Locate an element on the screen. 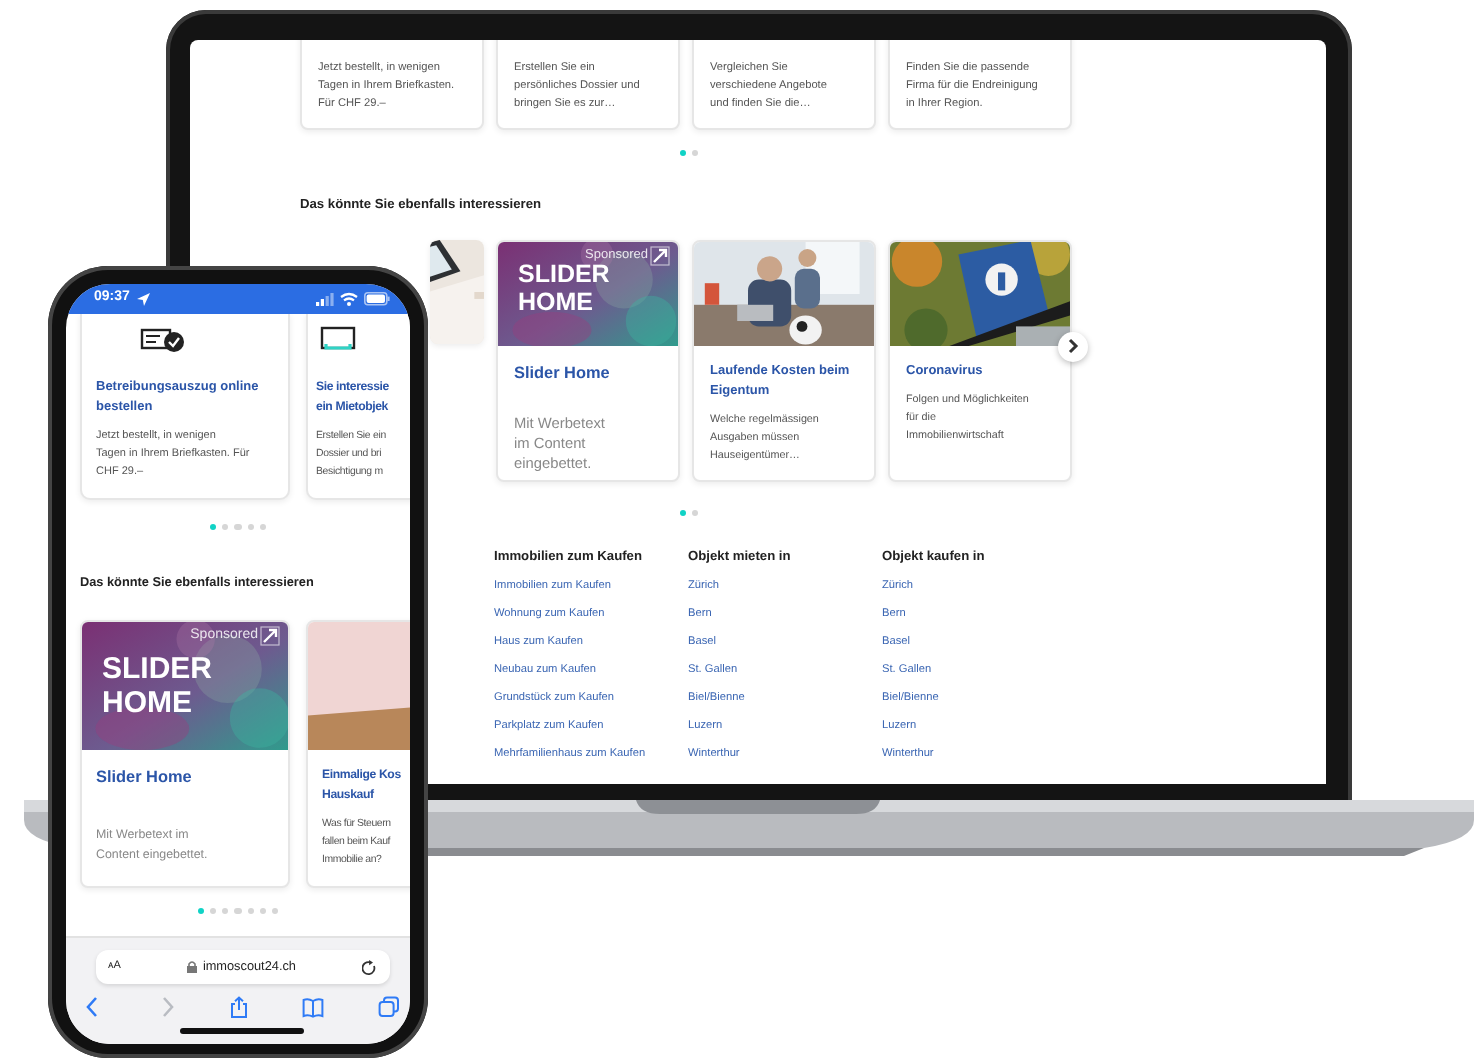 The height and width of the screenshot is (1062, 1478). tabs-icon is located at coordinates (389, 1007).